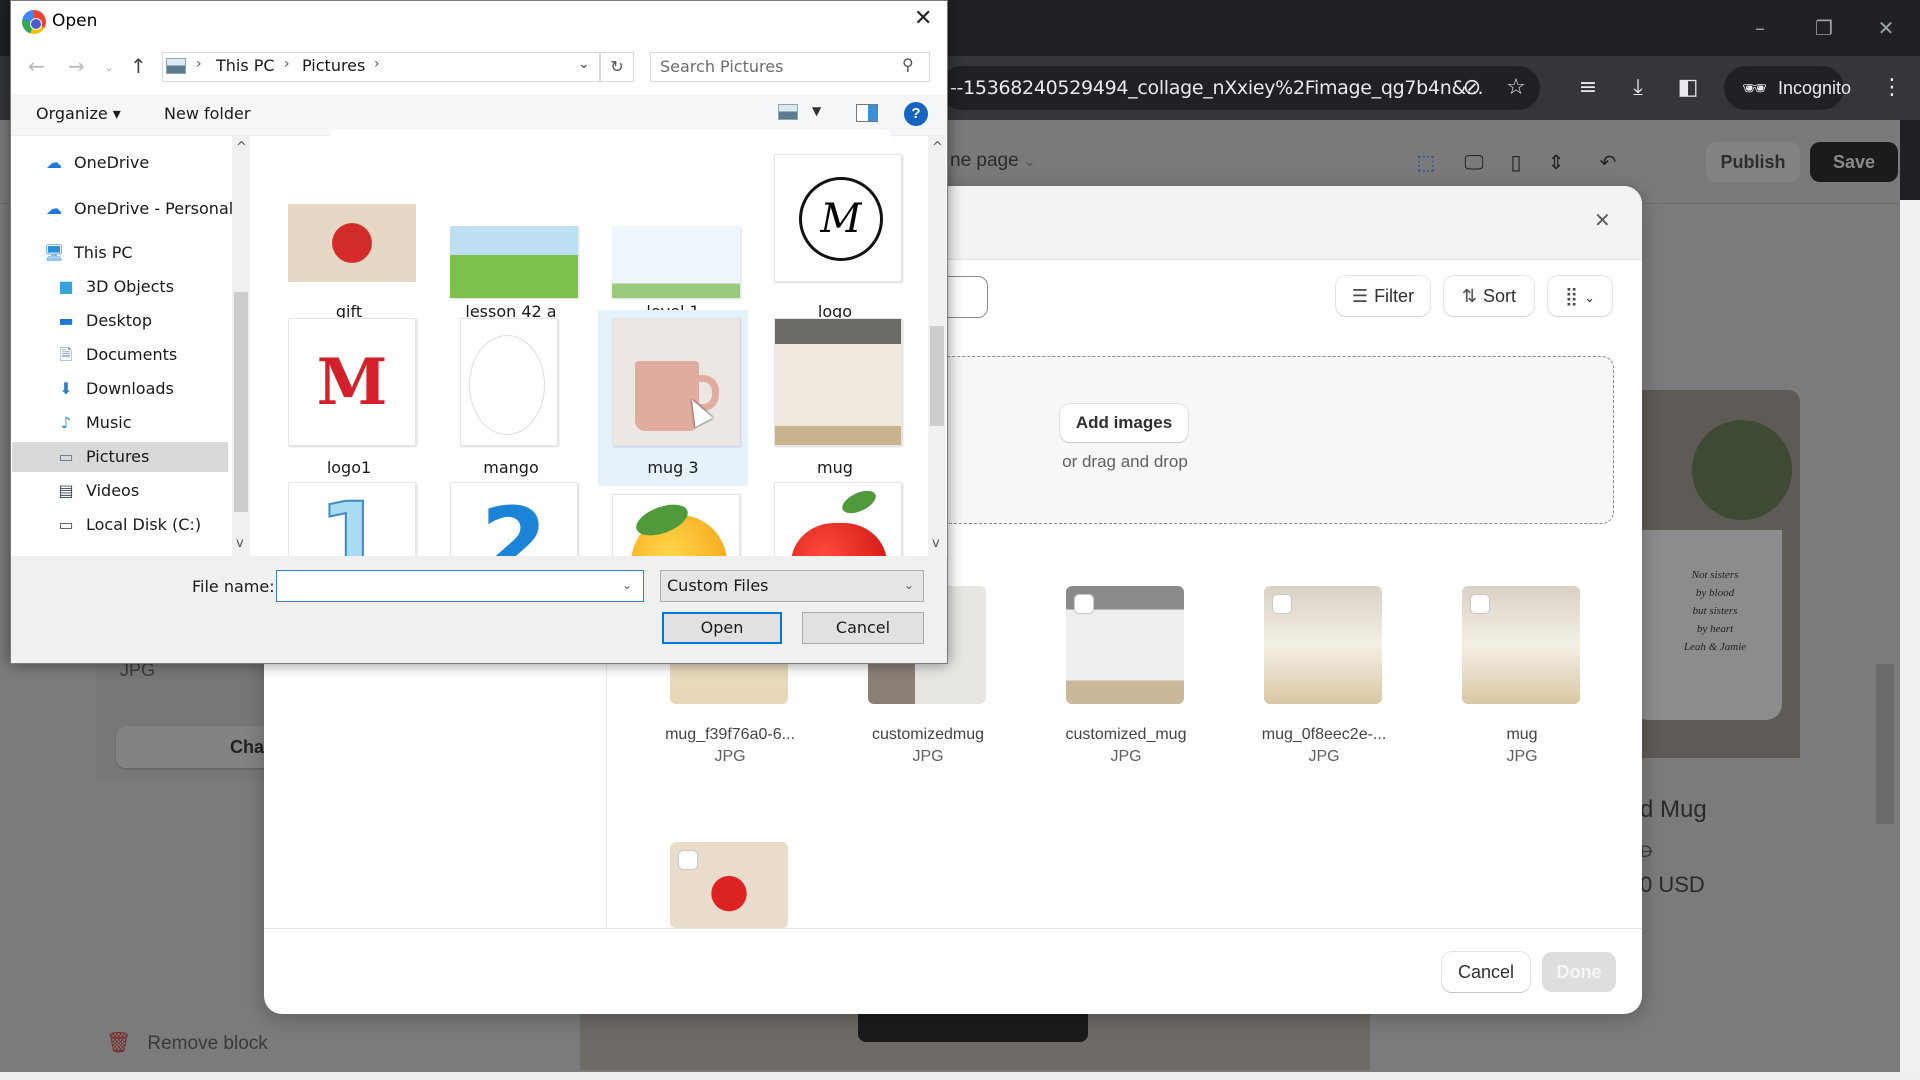  What do you see at coordinates (1579, 972) in the screenshot?
I see `modal-done-button: Done` at bounding box center [1579, 972].